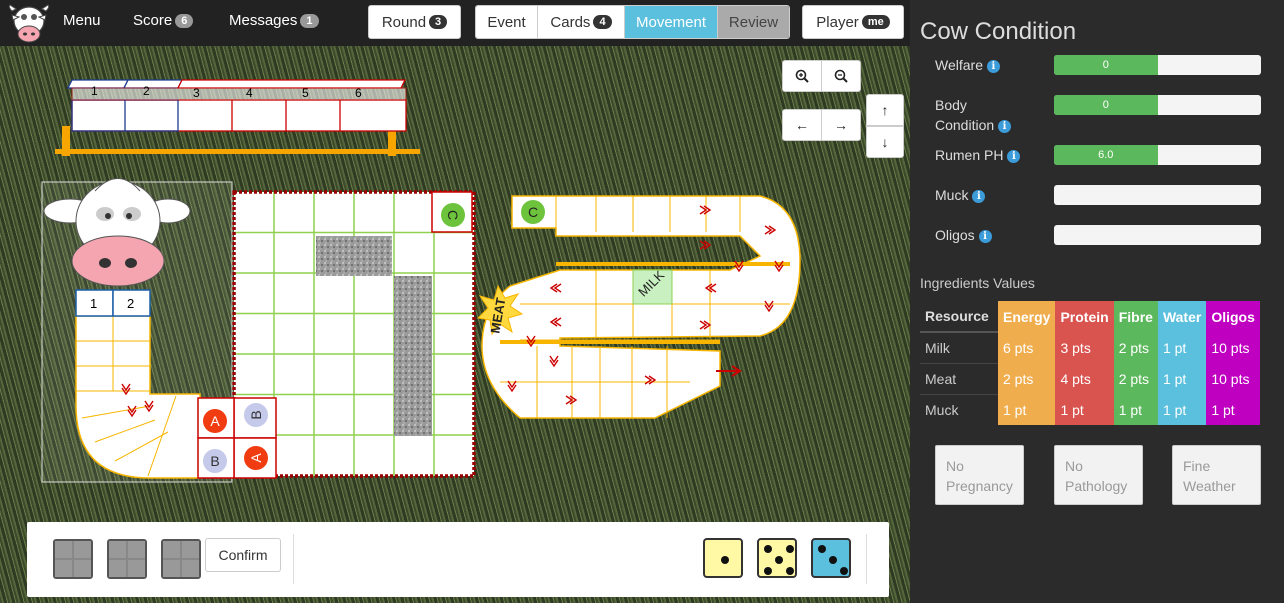  What do you see at coordinates (184, 21) in the screenshot?
I see `score-count-badge: 6` at bounding box center [184, 21].